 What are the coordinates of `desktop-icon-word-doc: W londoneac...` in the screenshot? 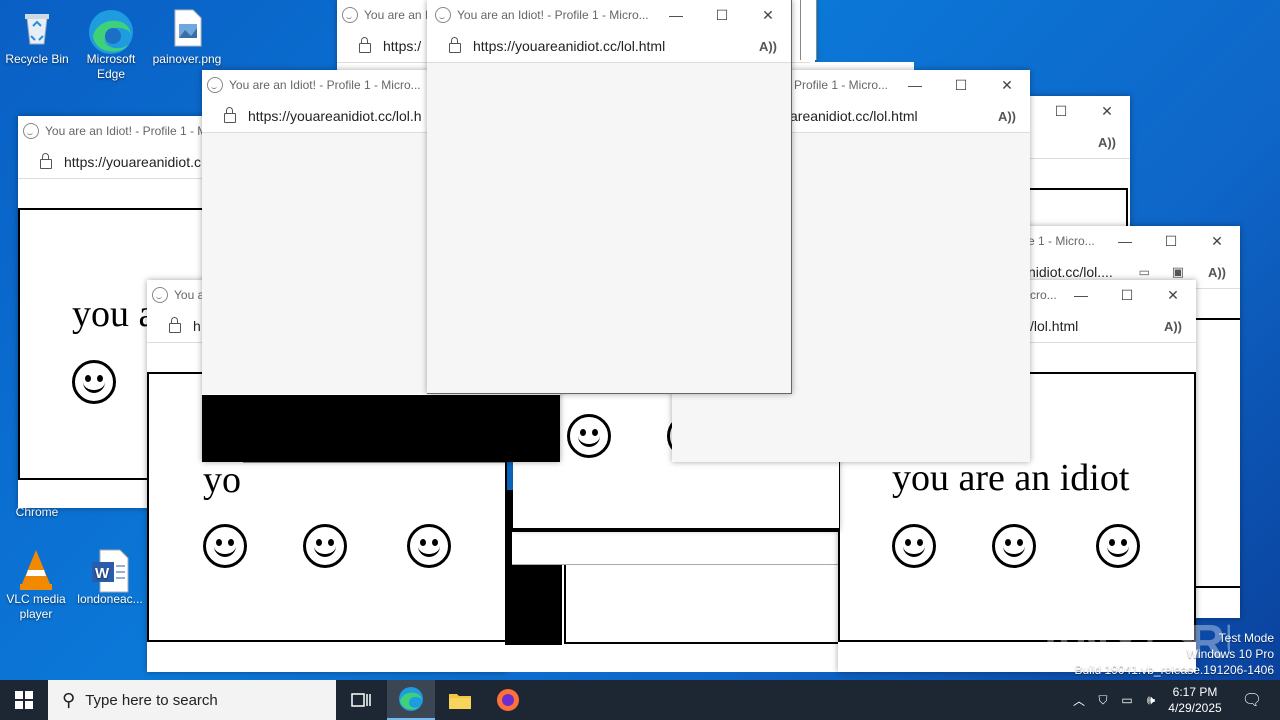 It's located at (110, 577).